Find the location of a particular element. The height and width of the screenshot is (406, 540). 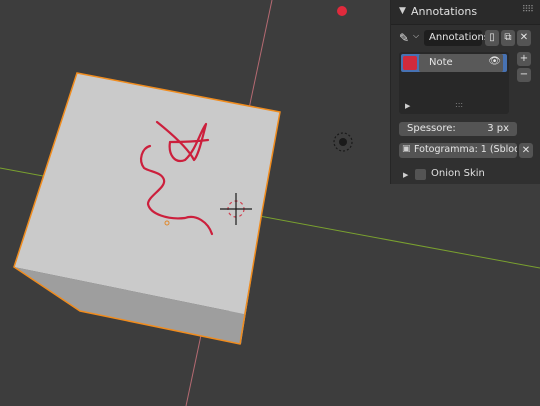

duplicate-button: ⧉ is located at coordinates (508, 38).